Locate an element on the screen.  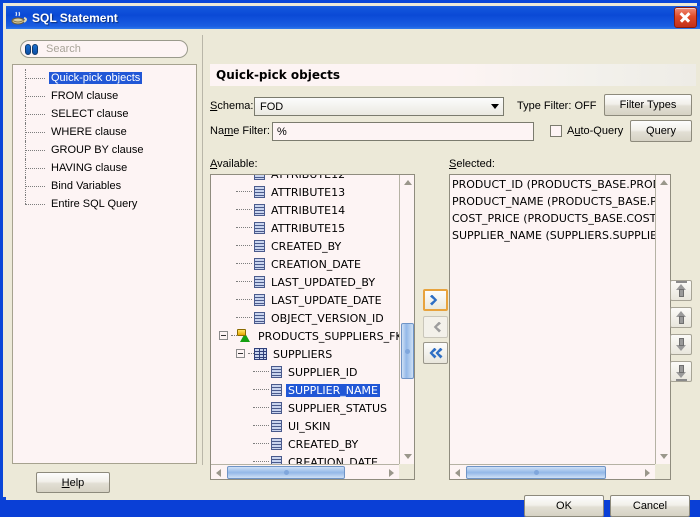
sidebar-item-bind-variables: Bind Variables is located at coordinates (104, 186).